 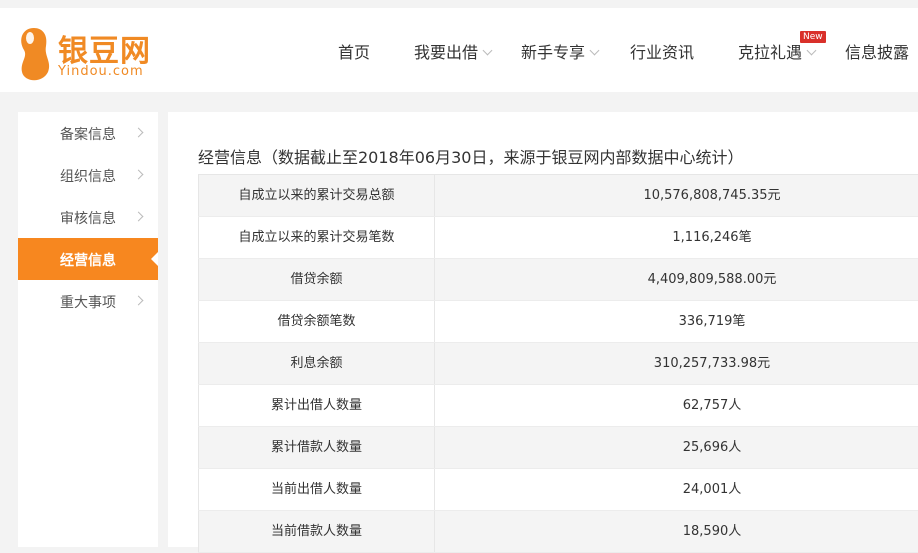 I want to click on sidebar-item-label: 重大事项, so click(x=88, y=303).